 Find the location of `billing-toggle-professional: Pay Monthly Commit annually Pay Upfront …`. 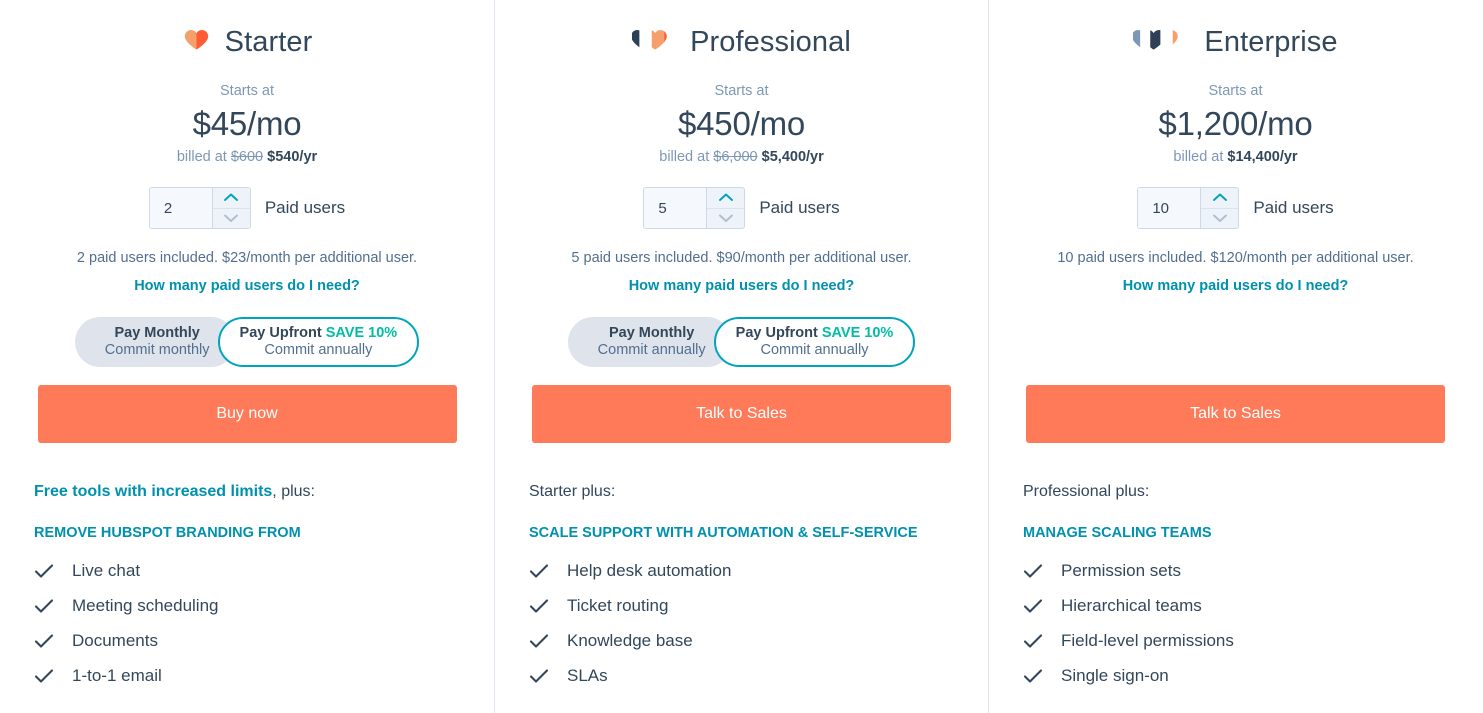

billing-toggle-professional: Pay Monthly Commit annually Pay Upfront … is located at coordinates (741, 342).